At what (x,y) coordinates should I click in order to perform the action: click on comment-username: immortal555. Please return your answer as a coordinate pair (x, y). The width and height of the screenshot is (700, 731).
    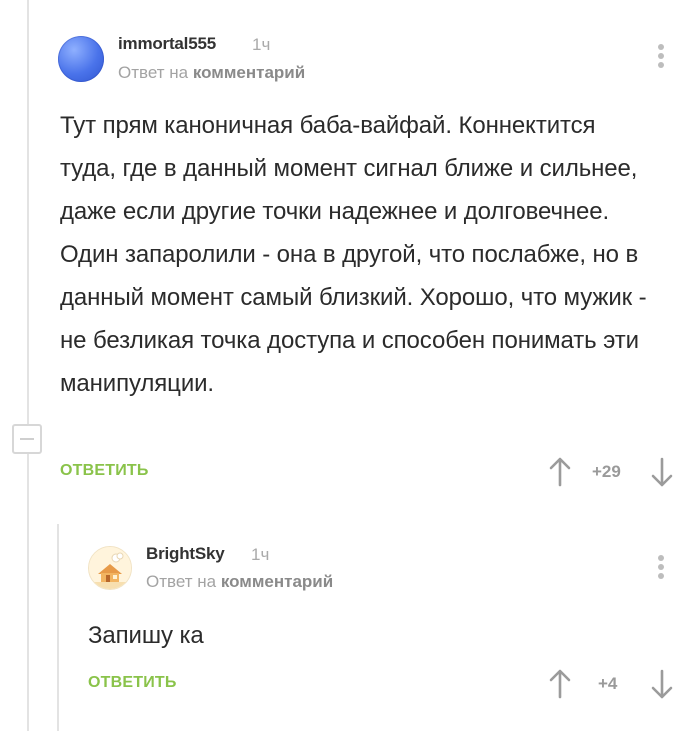
    Looking at the image, I should click on (167, 44).